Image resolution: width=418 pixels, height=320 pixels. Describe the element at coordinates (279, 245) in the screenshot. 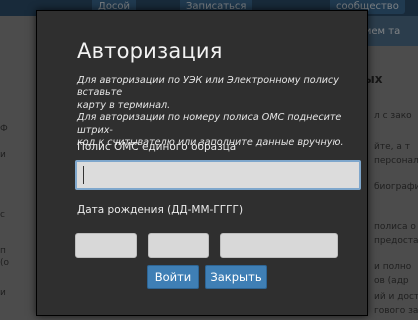

I see `birth-year-input` at that location.